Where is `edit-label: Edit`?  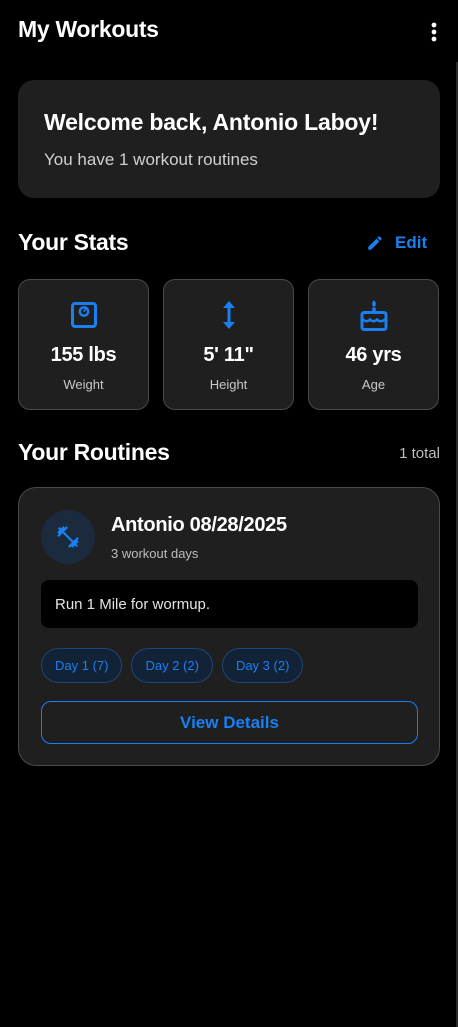 edit-label: Edit is located at coordinates (411, 242).